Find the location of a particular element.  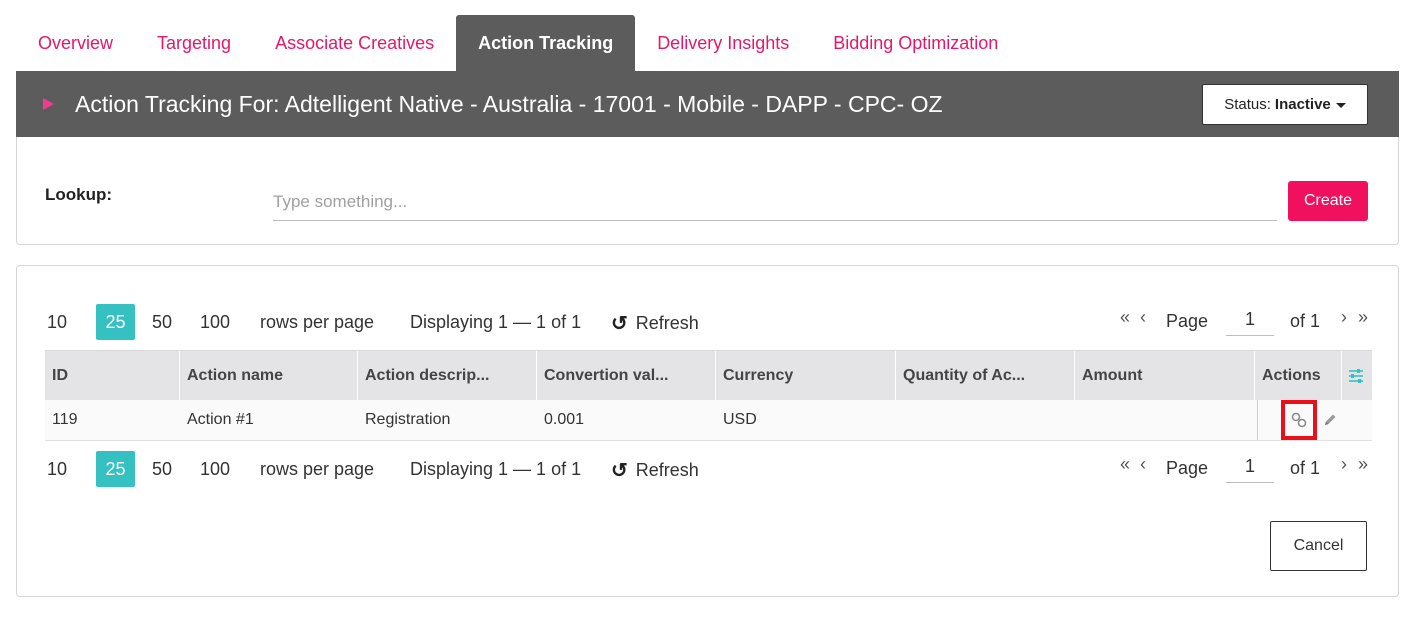

cell-action-description: Registration is located at coordinates (408, 419).